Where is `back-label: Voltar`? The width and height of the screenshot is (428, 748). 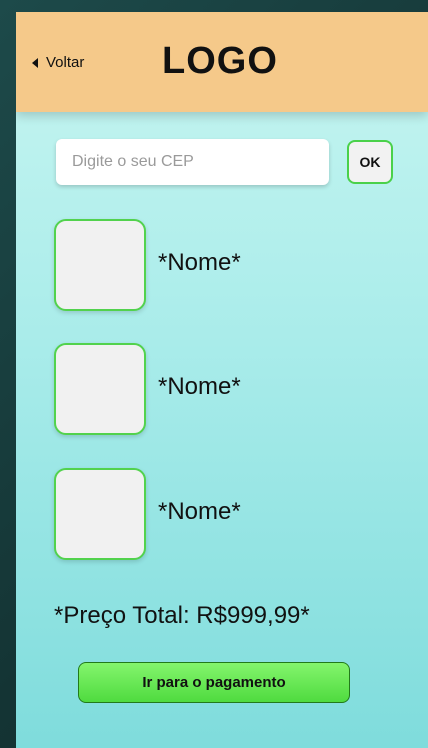 back-label: Voltar is located at coordinates (65, 62).